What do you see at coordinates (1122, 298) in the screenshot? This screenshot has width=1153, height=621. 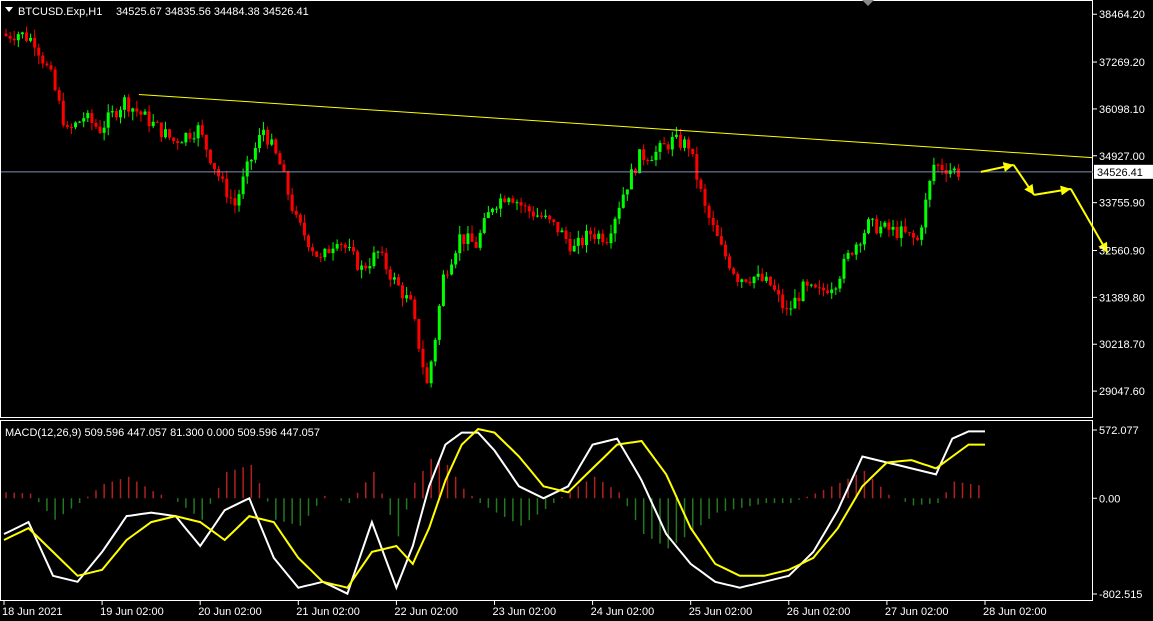 I see `price-axis-label: 31389.80` at bounding box center [1122, 298].